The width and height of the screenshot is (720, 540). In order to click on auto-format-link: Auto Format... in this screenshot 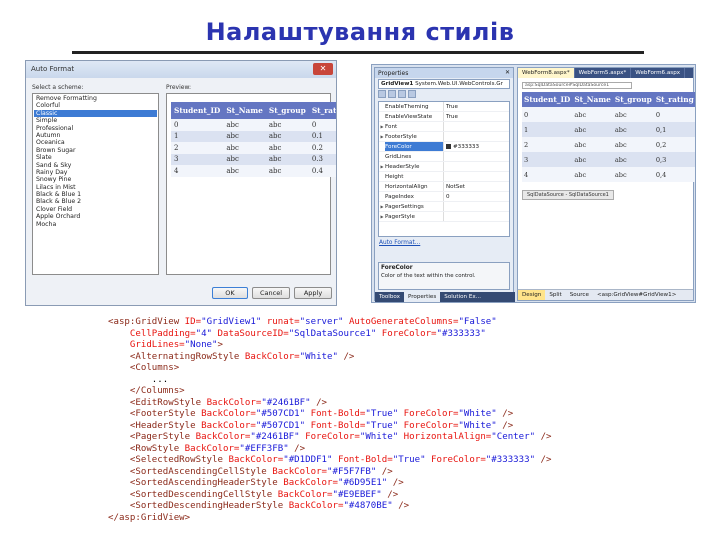, I will do `click(444, 243)`.